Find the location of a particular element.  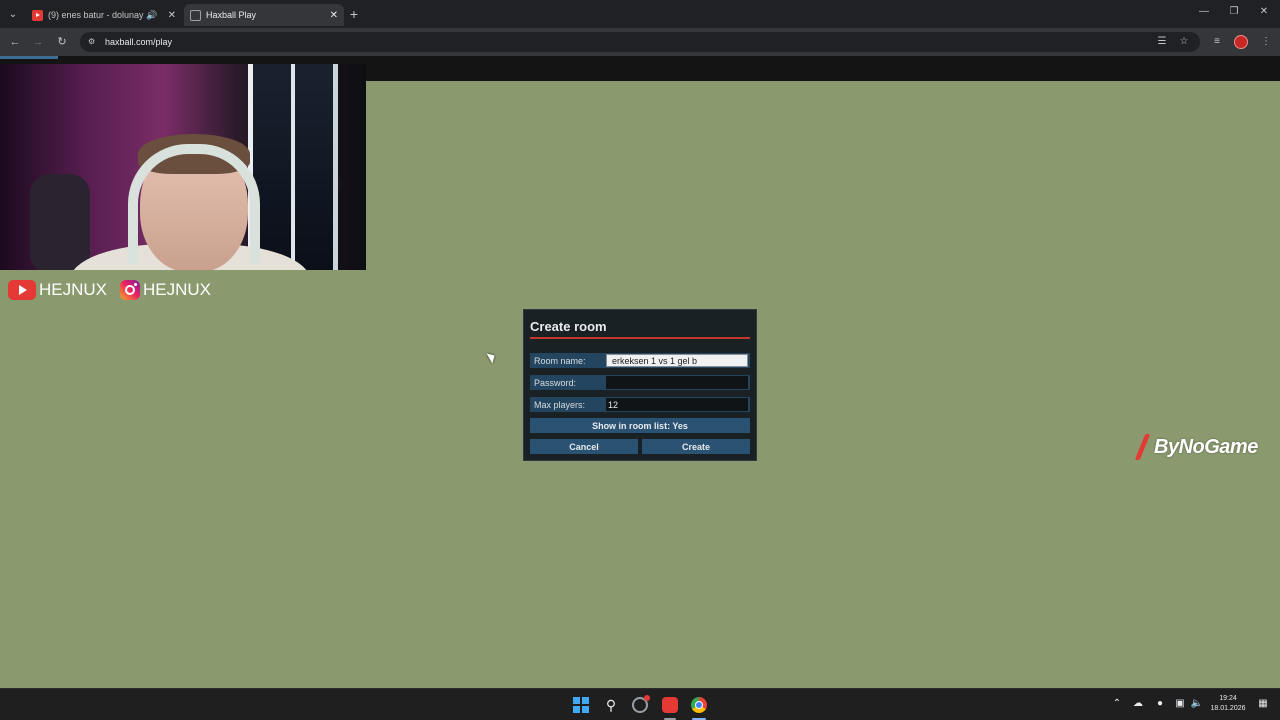

max-players-label: Max players: is located at coordinates (560, 404).